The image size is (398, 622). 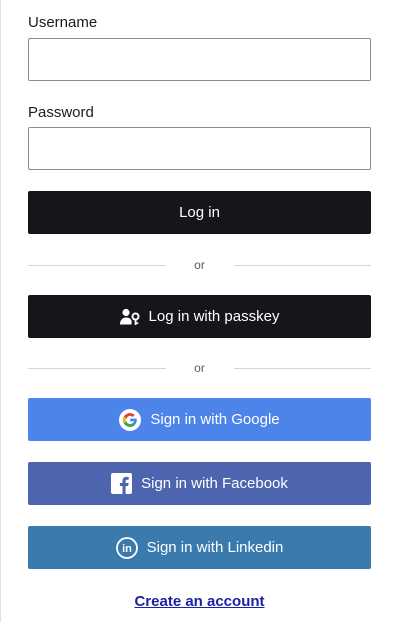 What do you see at coordinates (199, 148) in the screenshot?
I see `password-input` at bounding box center [199, 148].